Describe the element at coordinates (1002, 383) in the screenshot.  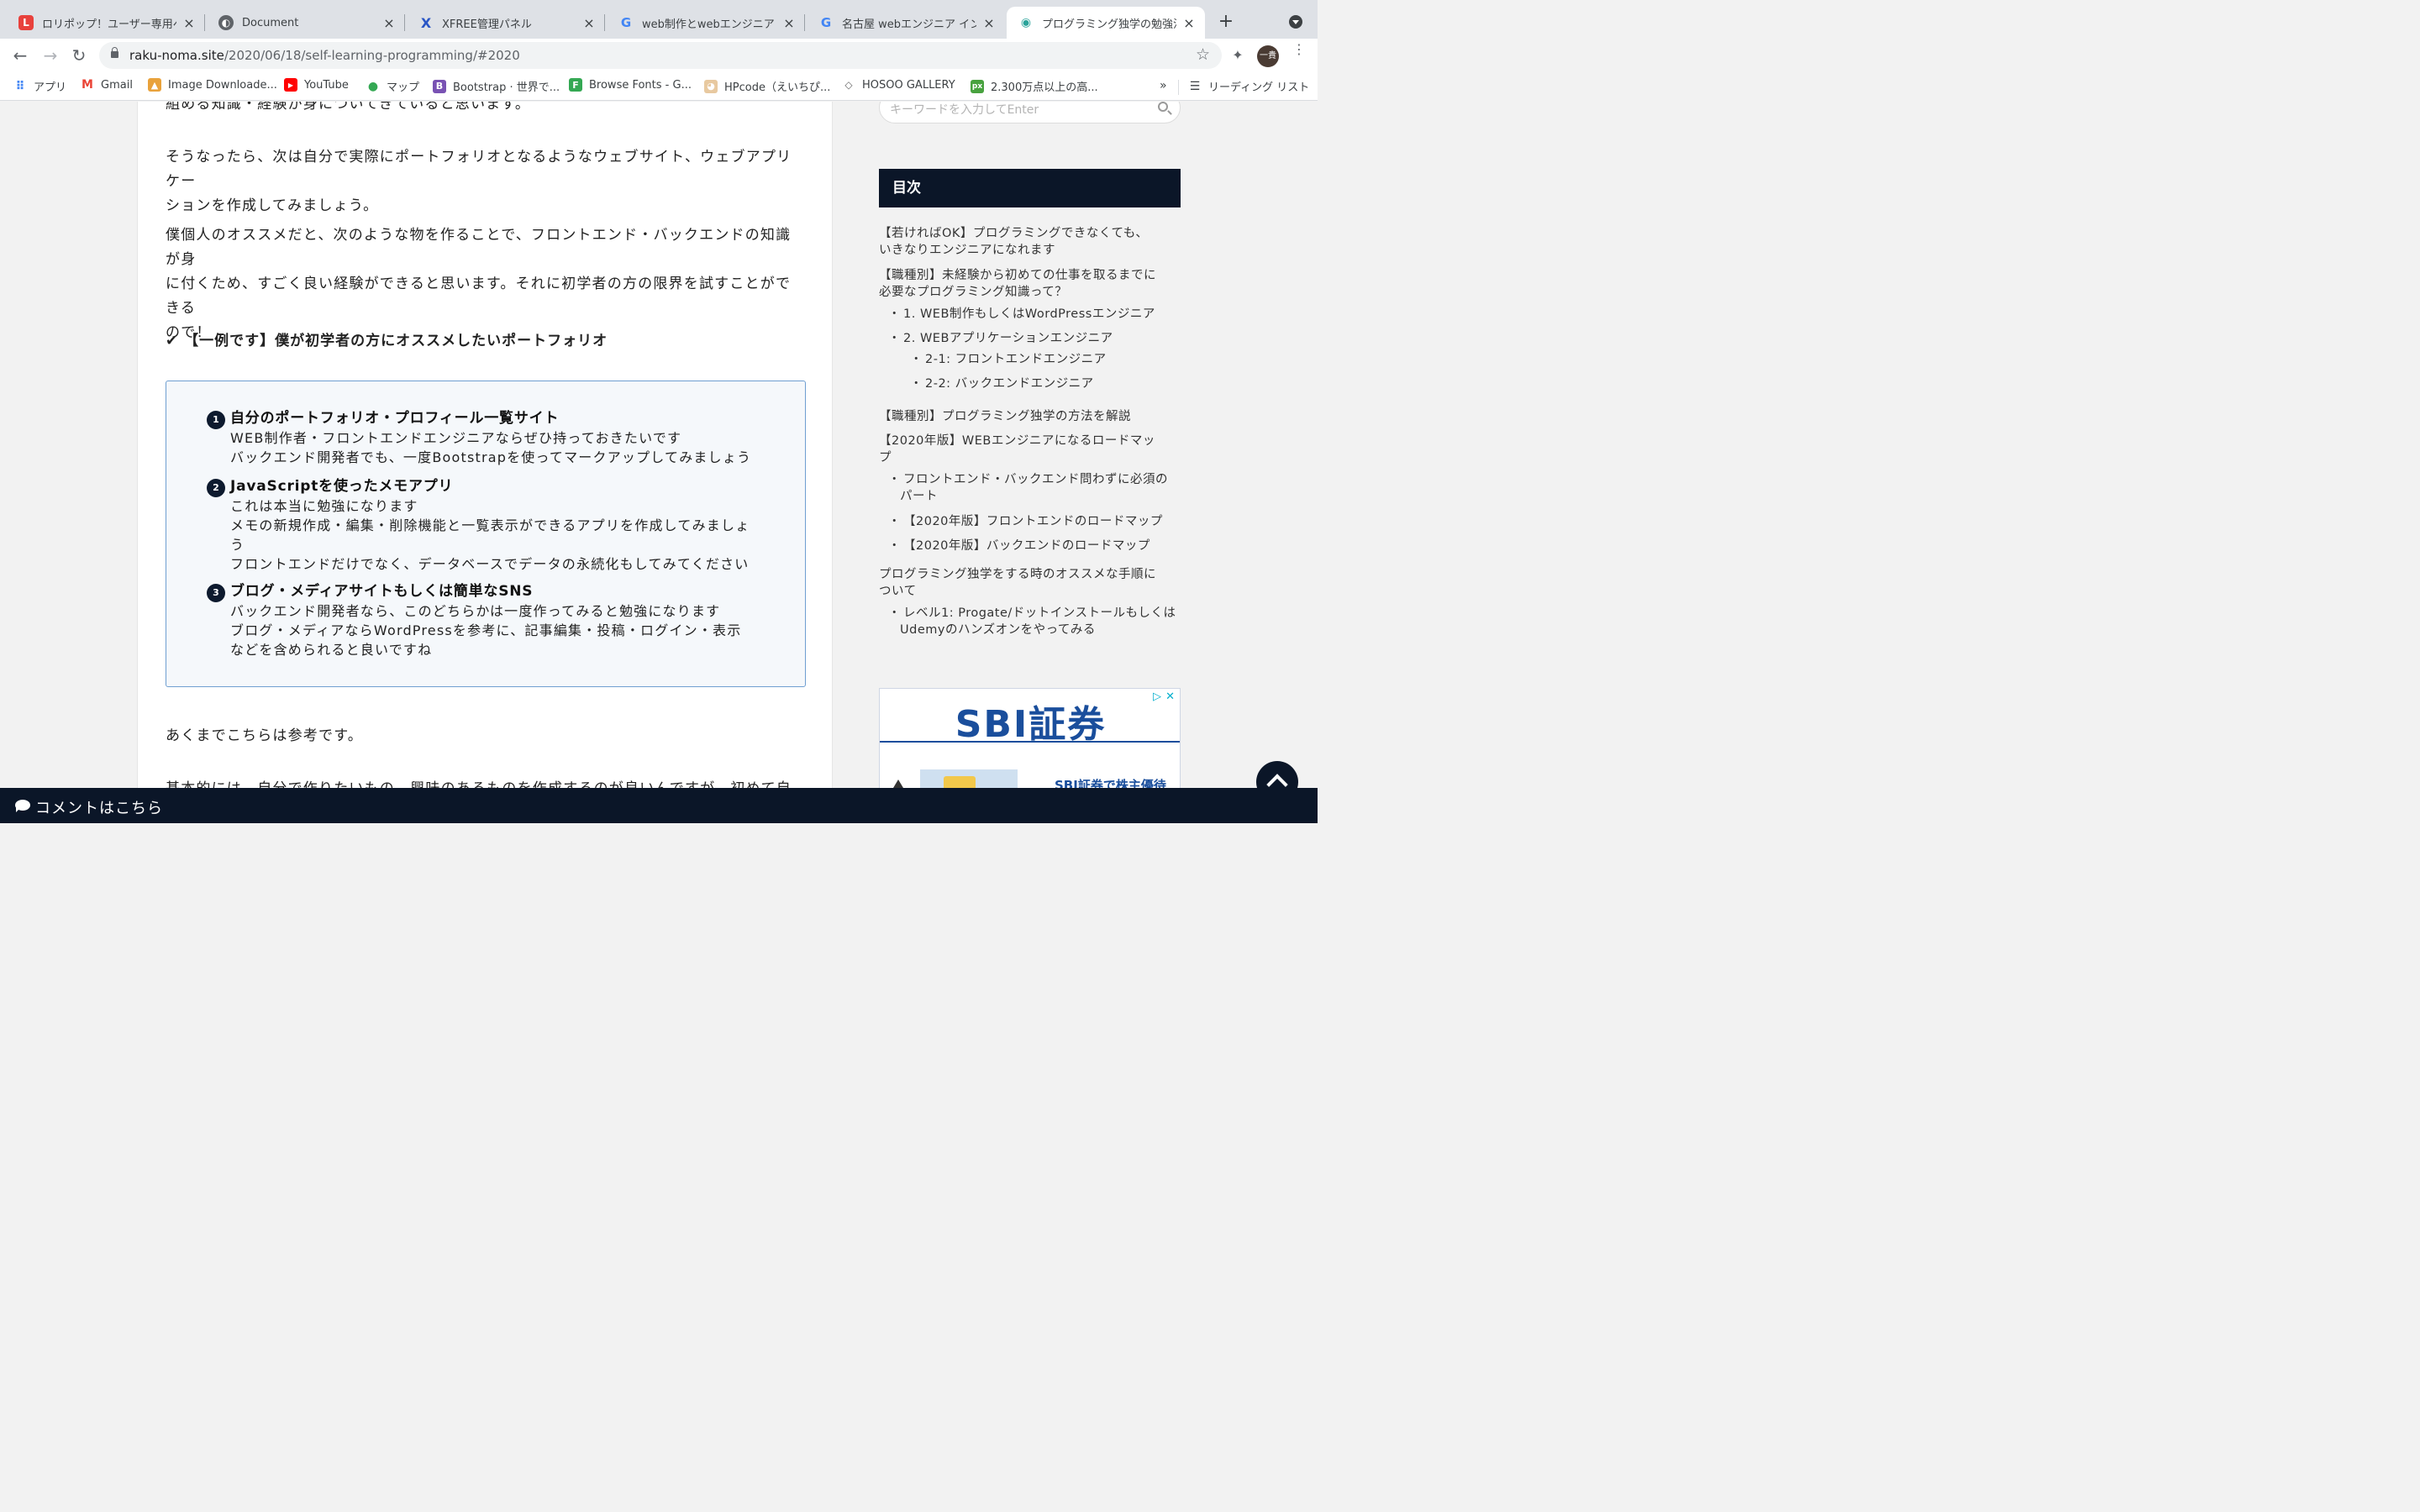
I see `toc-link: 2-2: バックエンドエンジニア` at that location.